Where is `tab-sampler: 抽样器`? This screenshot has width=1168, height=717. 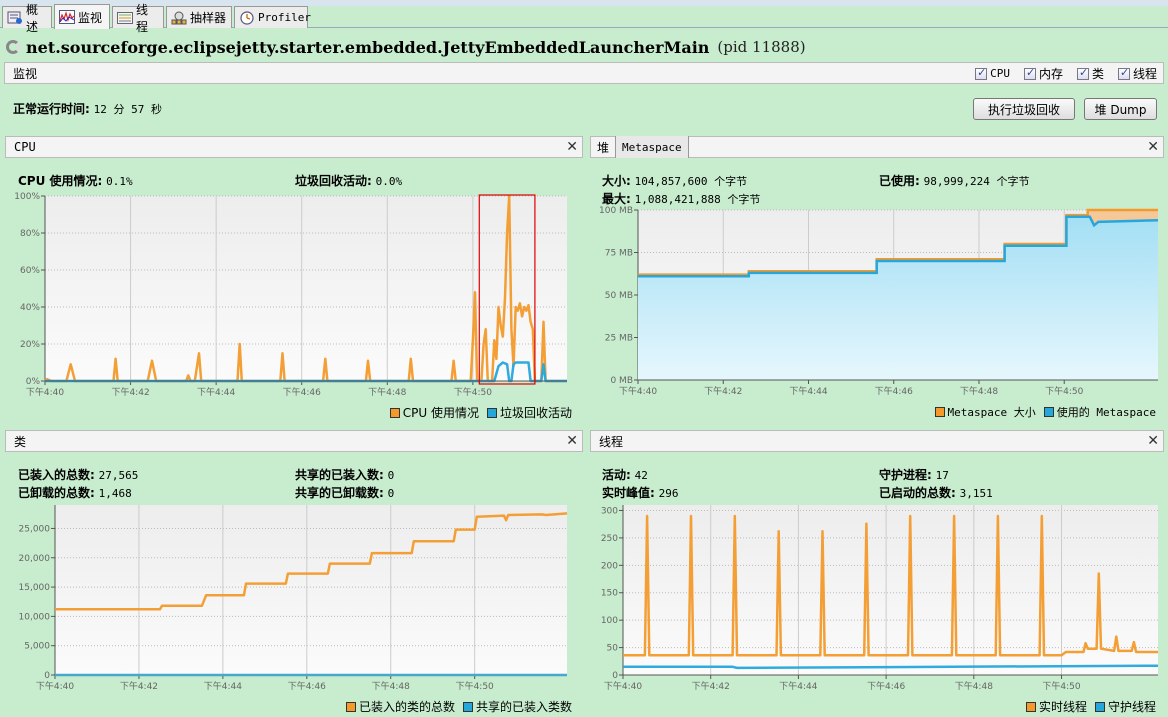 tab-sampler: 抽样器 is located at coordinates (199, 17).